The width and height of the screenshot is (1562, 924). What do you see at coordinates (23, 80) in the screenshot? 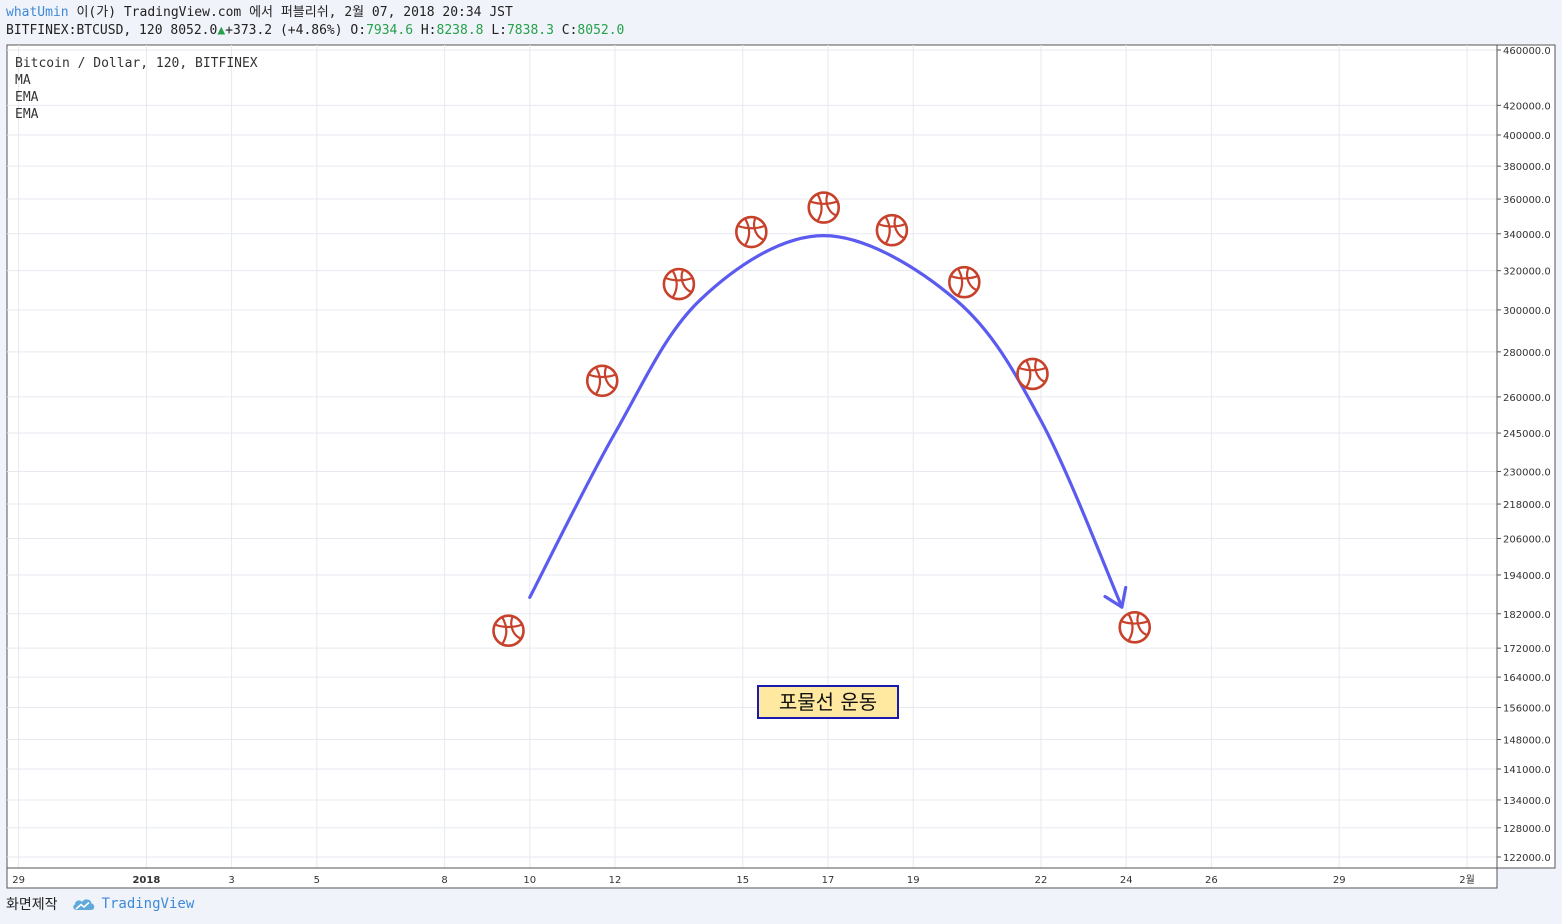
I see `legend-indicator-ma: MA` at bounding box center [23, 80].